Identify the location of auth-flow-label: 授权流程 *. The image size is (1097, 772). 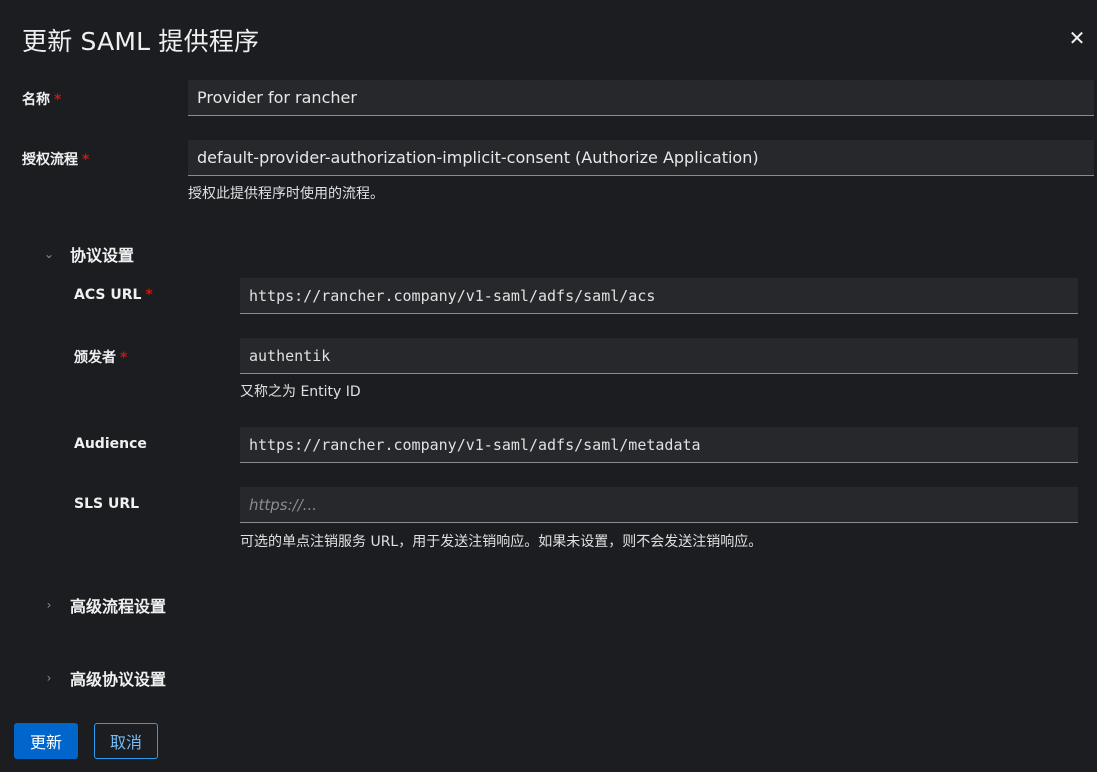
(55, 159).